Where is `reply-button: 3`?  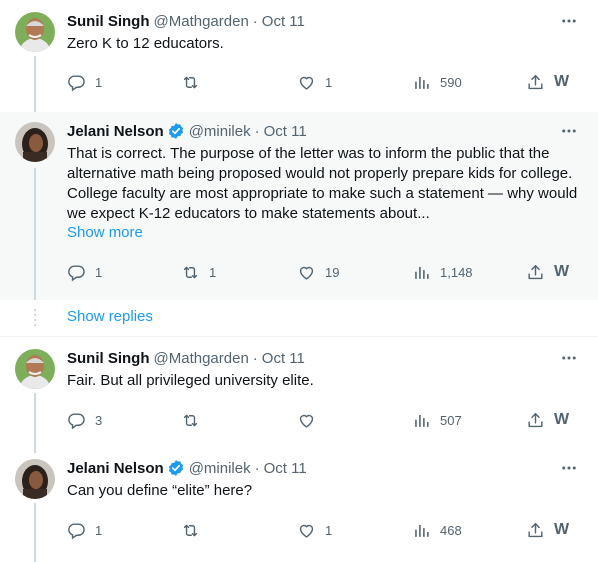 reply-button: 3 is located at coordinates (84, 420).